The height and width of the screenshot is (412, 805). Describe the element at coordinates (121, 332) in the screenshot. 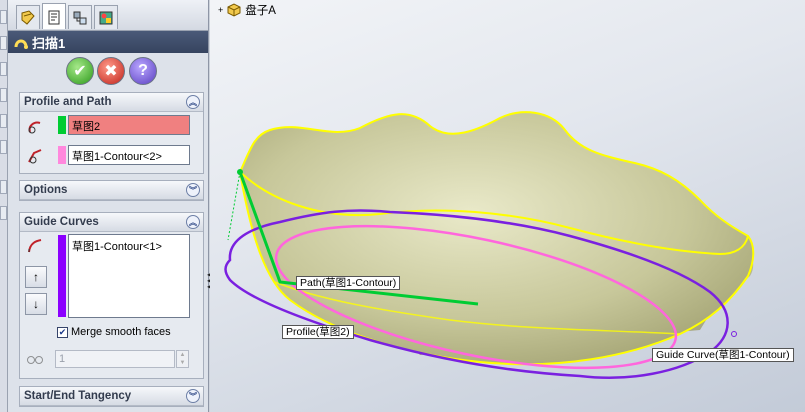

I see `merge-smooth-label: Merge smooth faces` at that location.